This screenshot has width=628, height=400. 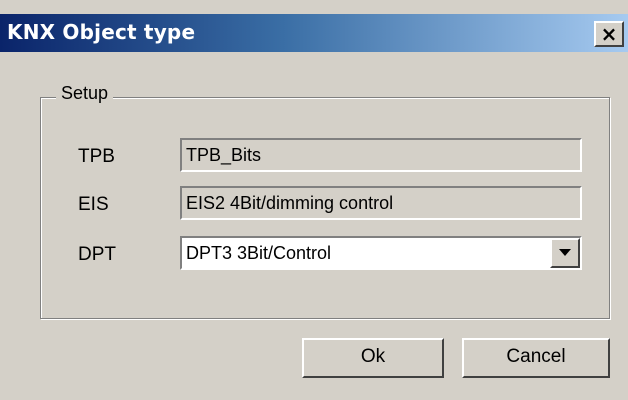 I want to click on chevron-down-icon, so click(x=565, y=252).